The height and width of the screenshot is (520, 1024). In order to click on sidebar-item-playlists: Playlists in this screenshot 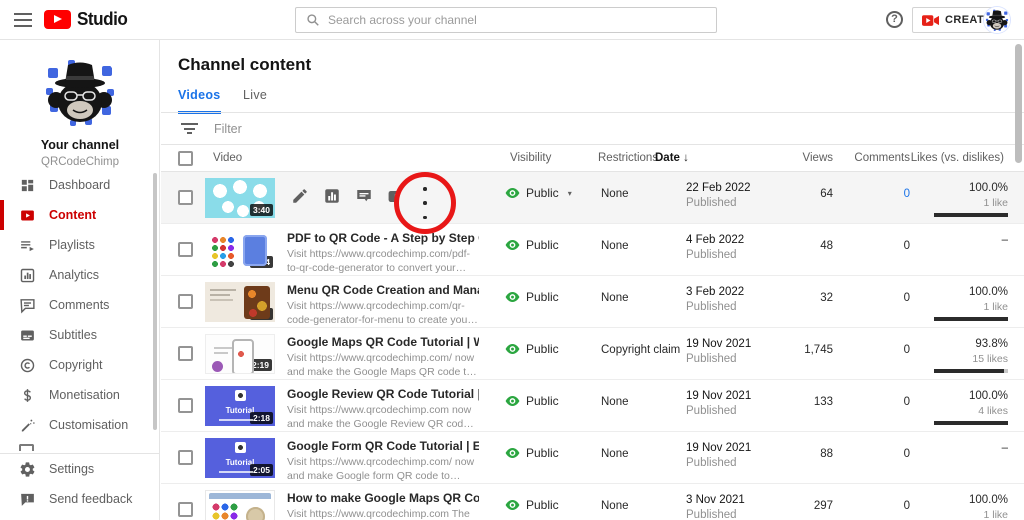, I will do `click(80, 245)`.